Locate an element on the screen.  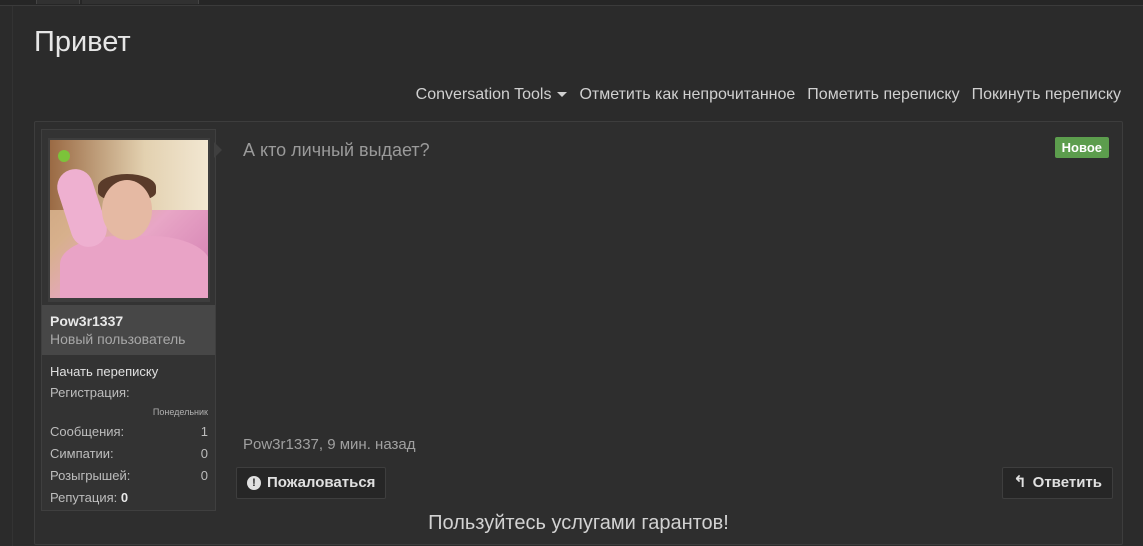
caret-down-icon is located at coordinates (562, 95).